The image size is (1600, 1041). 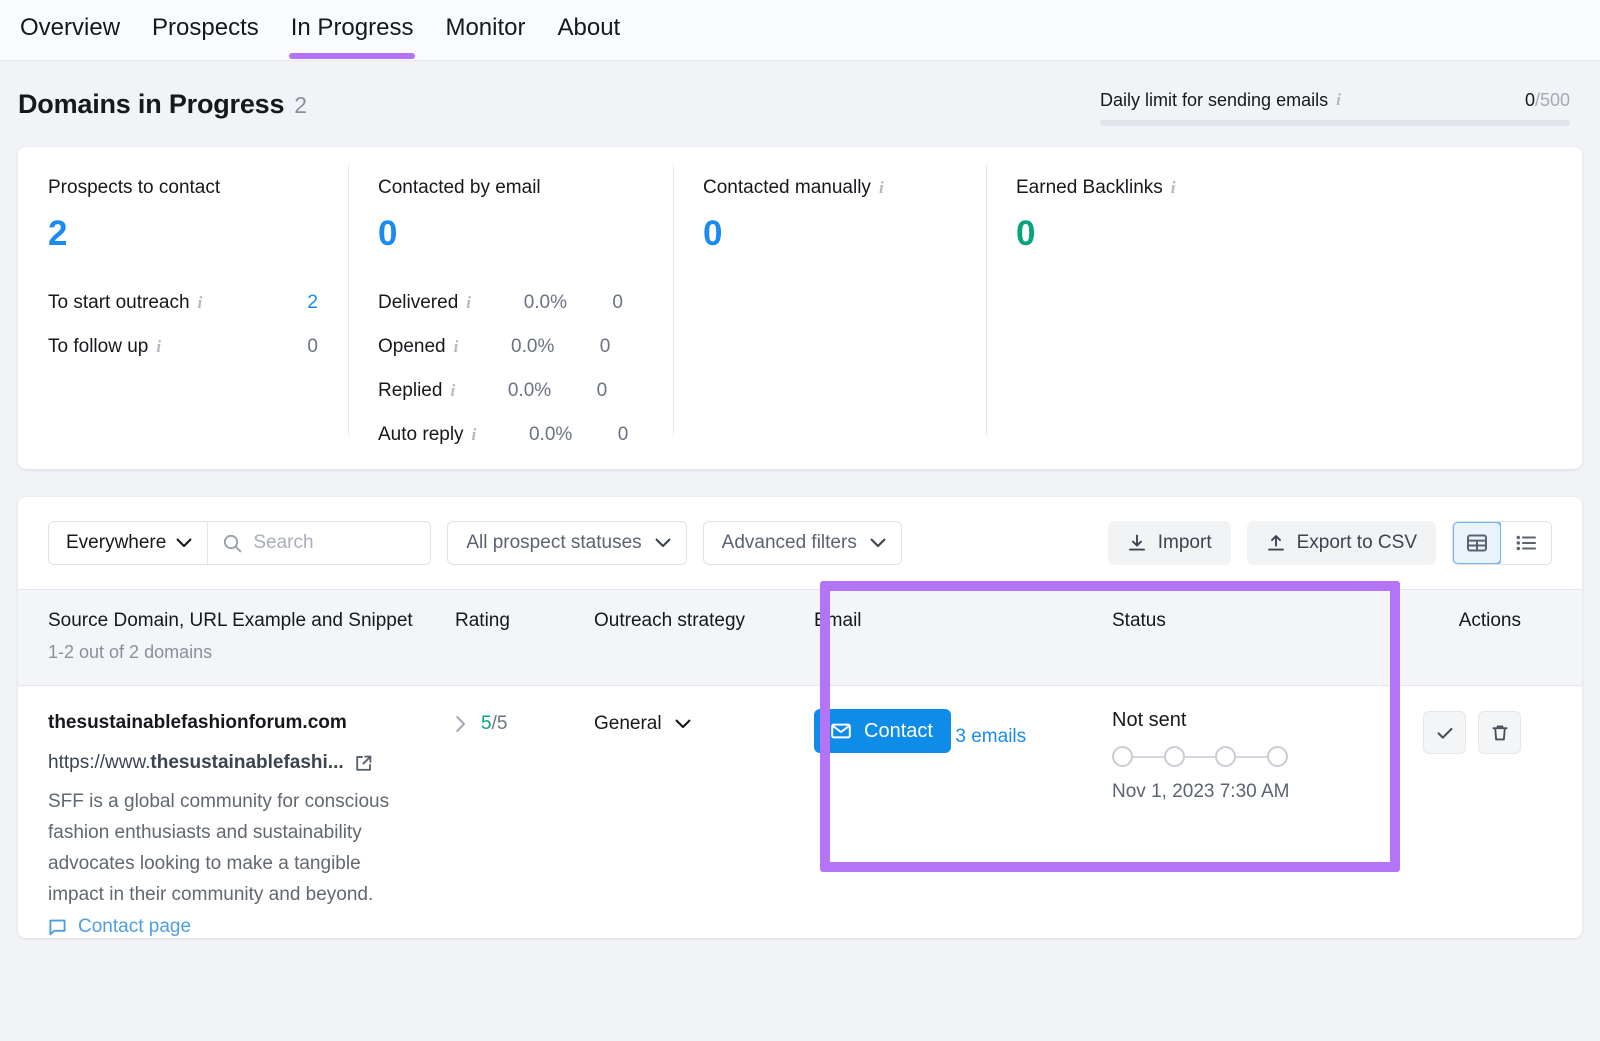 I want to click on sub-row-to-start-outreach: To start outreach i 2, so click(x=183, y=303).